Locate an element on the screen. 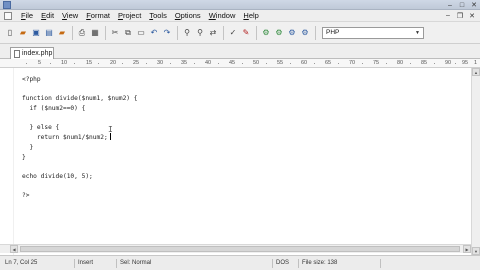  title-bar: – □ ✕ is located at coordinates (240, 5).